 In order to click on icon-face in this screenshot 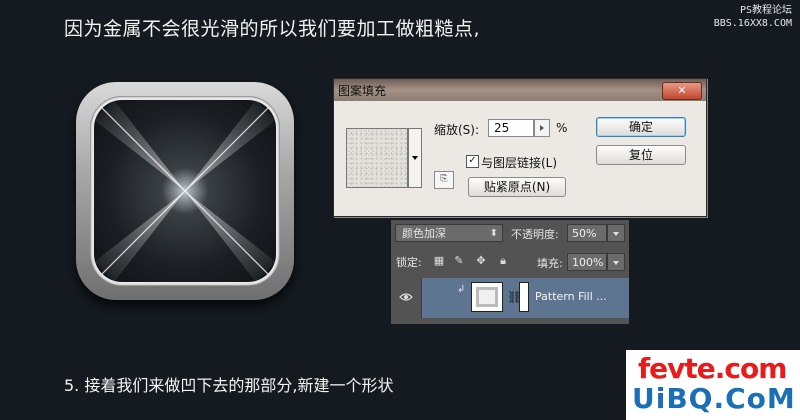, I will do `click(185, 191)`.